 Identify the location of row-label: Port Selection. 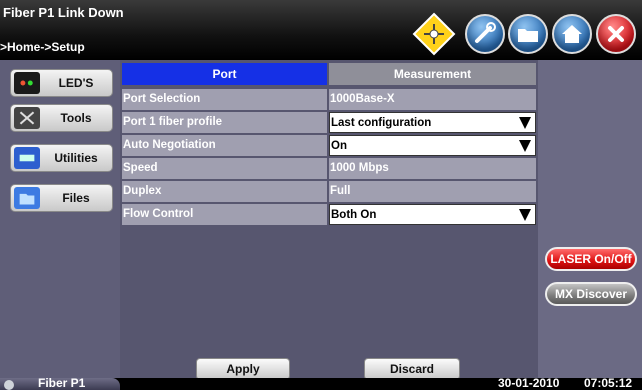
(224, 99).